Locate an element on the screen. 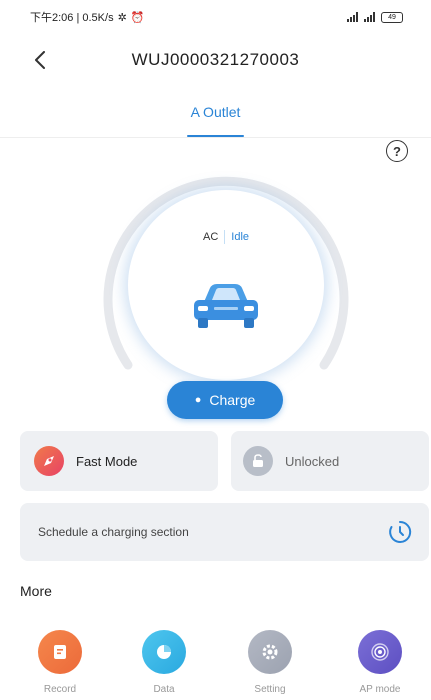  outlet-type: AC is located at coordinates (210, 237).